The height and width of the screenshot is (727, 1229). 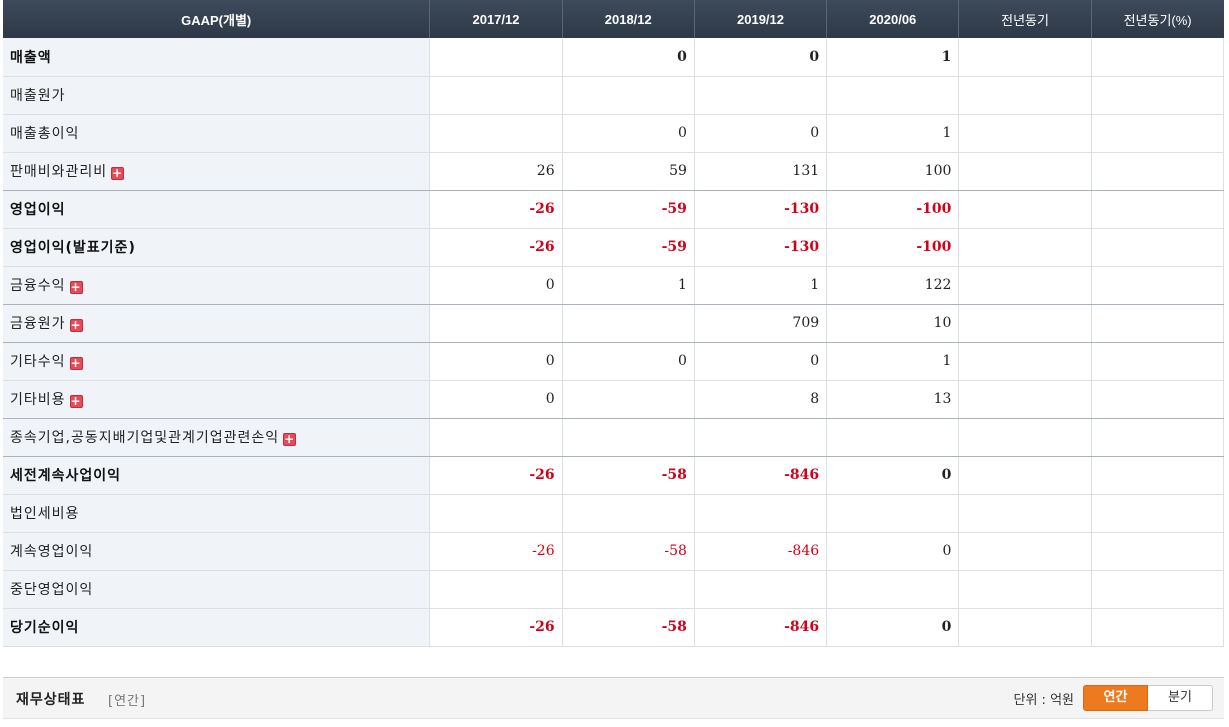 I want to click on row-label-cell: 세전계속사업이익, so click(x=217, y=475).